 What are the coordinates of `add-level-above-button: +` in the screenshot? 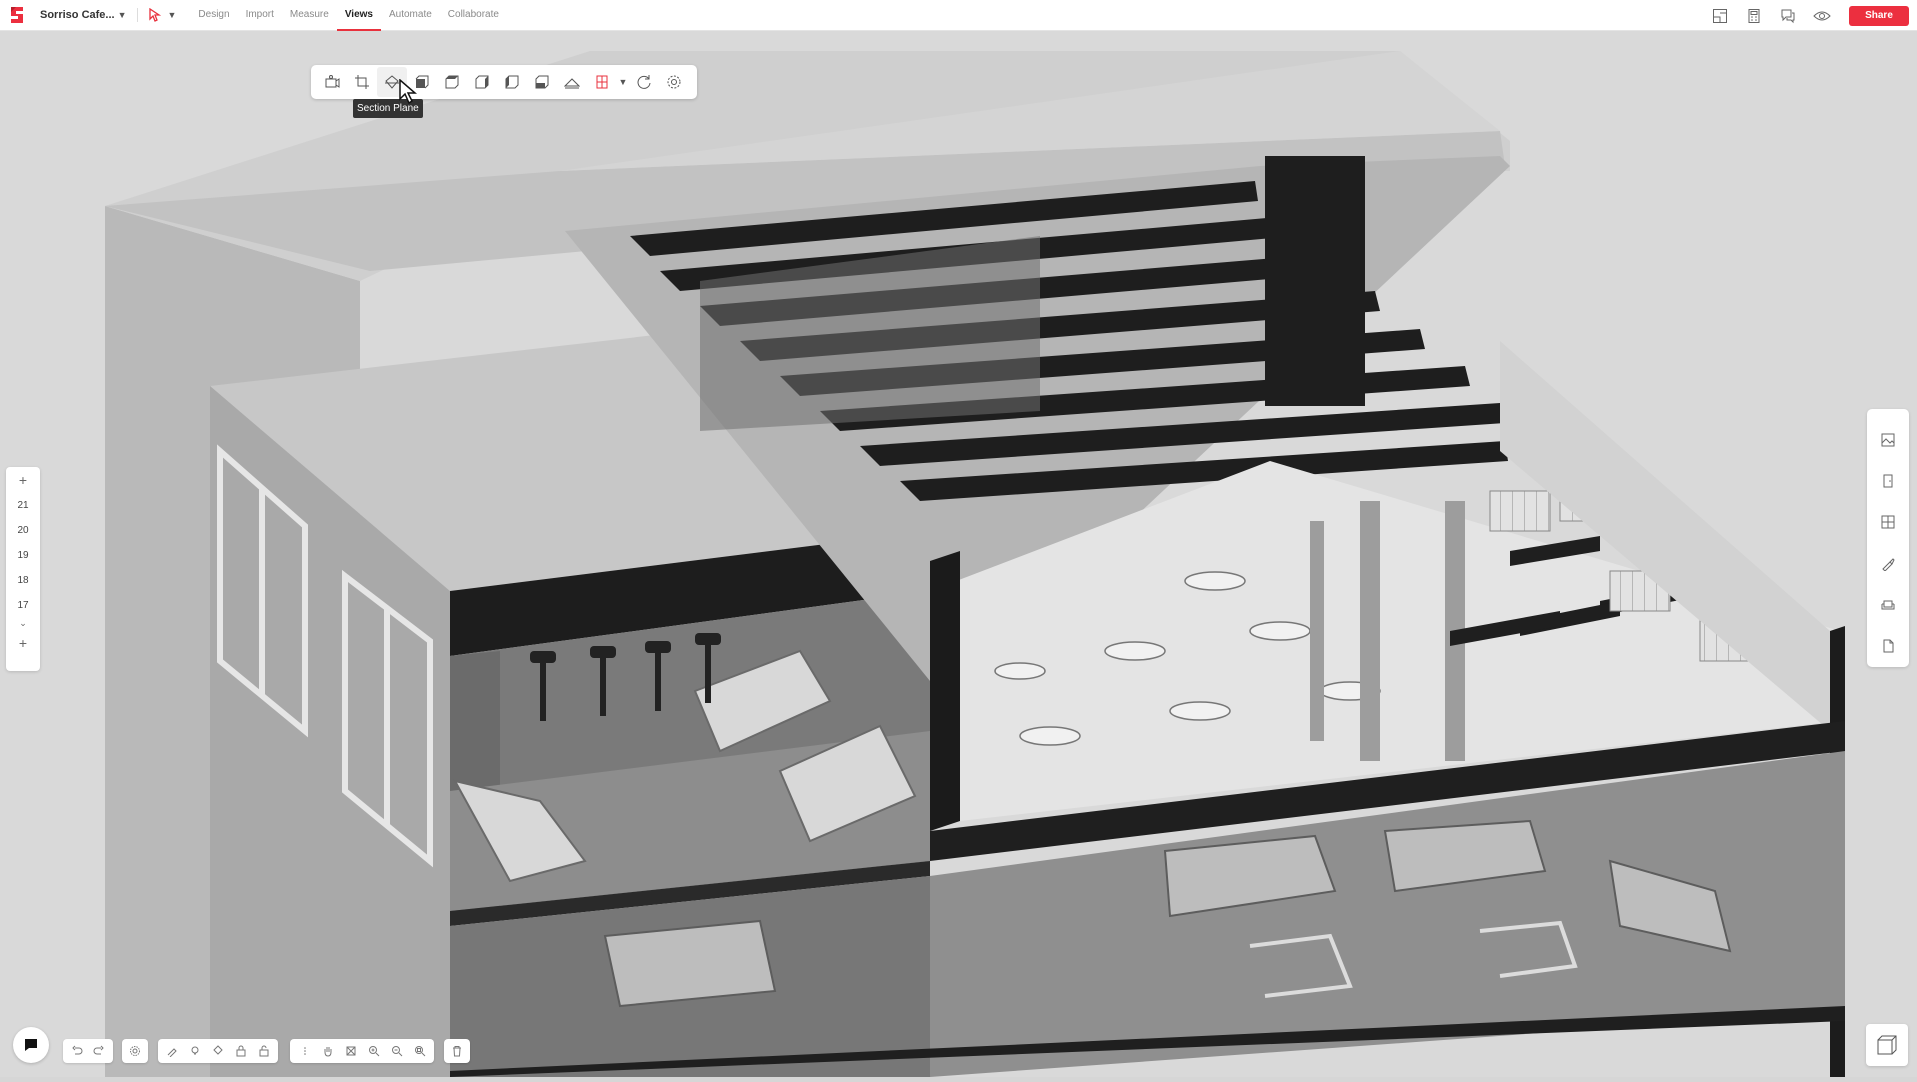 It's located at (23, 480).